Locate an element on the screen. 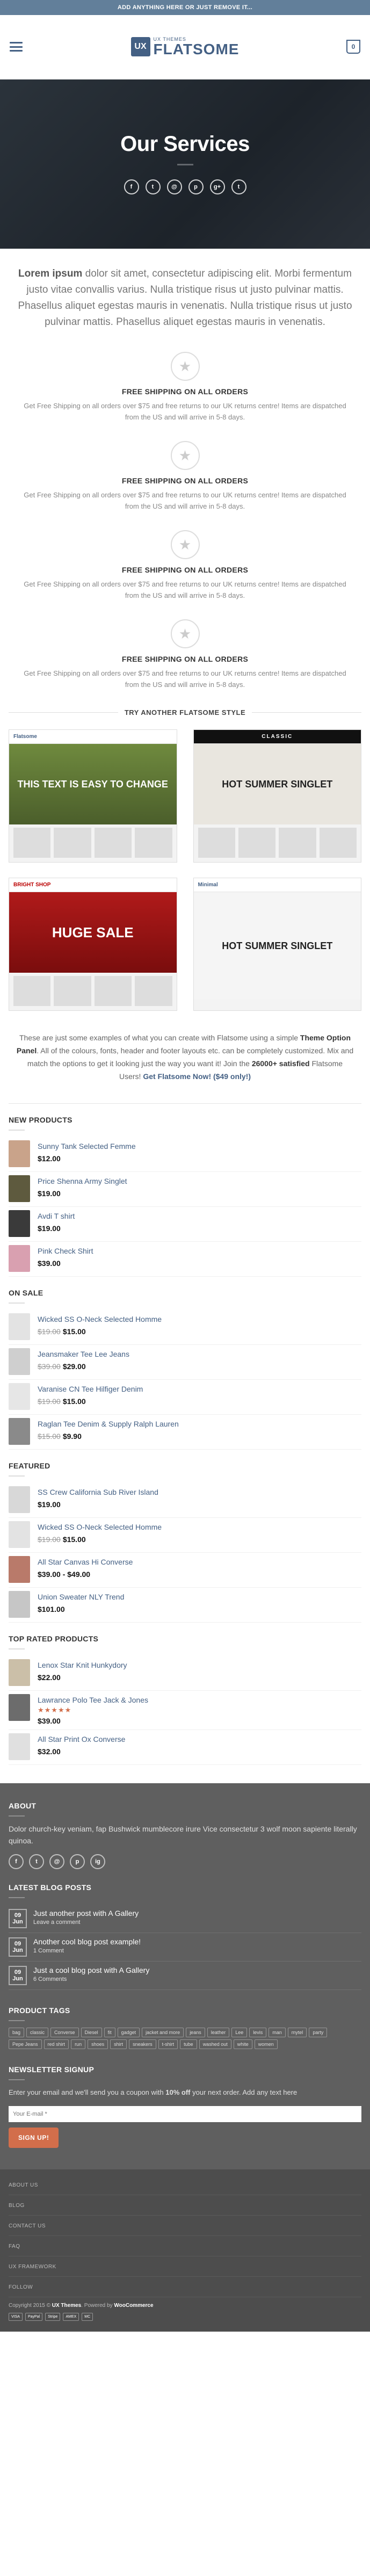 The width and height of the screenshot is (370, 2576). product-name: Lenox Star Knit Hunkydory is located at coordinates (82, 1665).